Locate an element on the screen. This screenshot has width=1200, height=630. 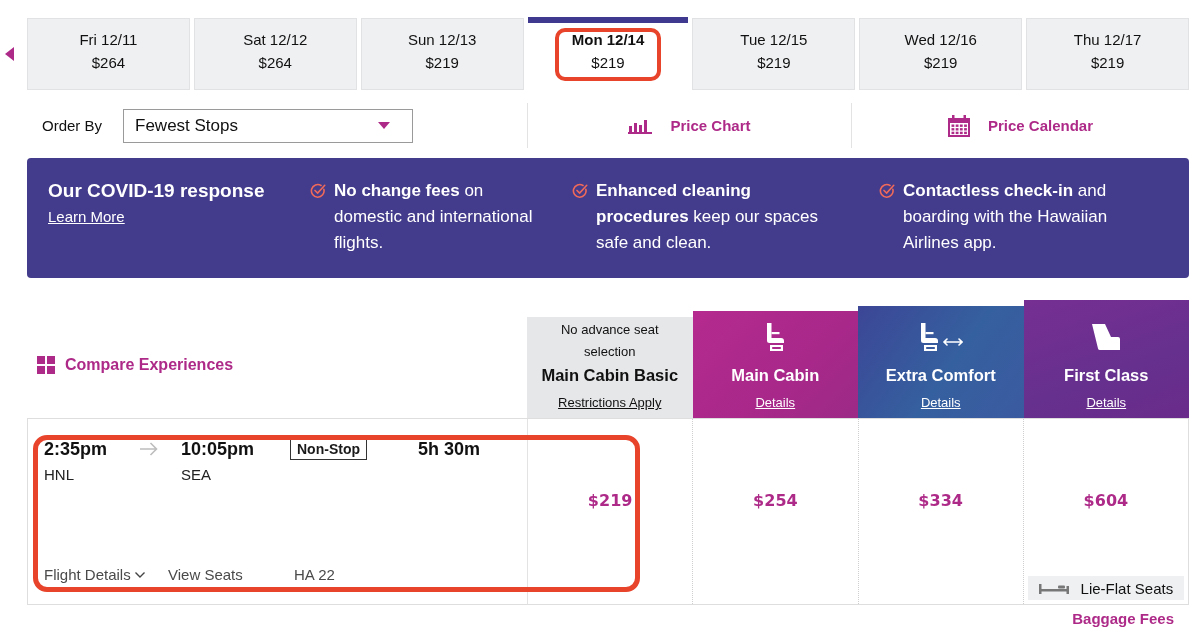
policy-text: No change fees on domestic and international flights. is located at coordinates (434, 217).